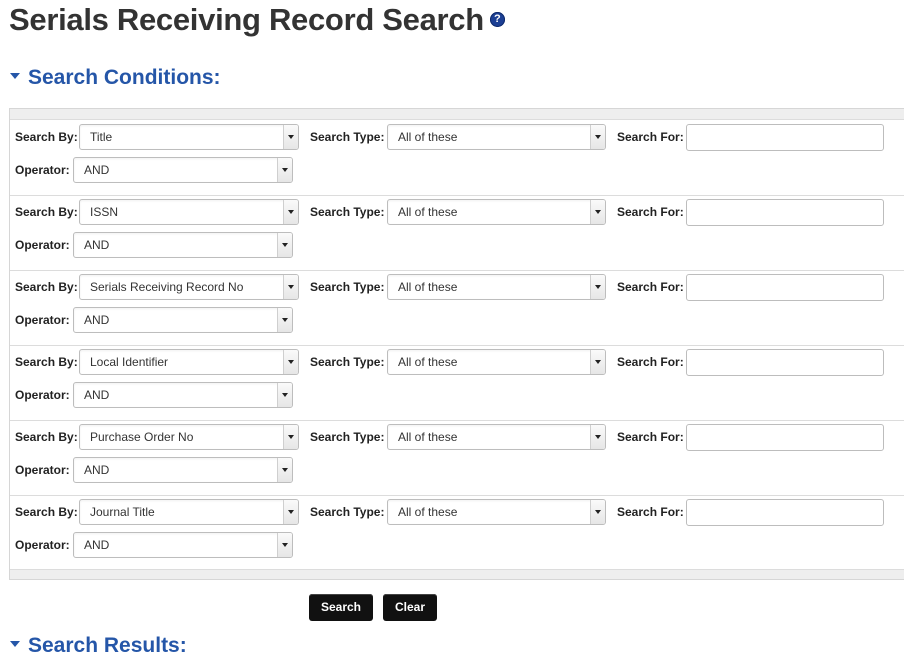 Image resolution: width=904 pixels, height=670 pixels. Describe the element at coordinates (246, 19) in the screenshot. I see `page-title-text: Serials Receiving Record Search` at that location.